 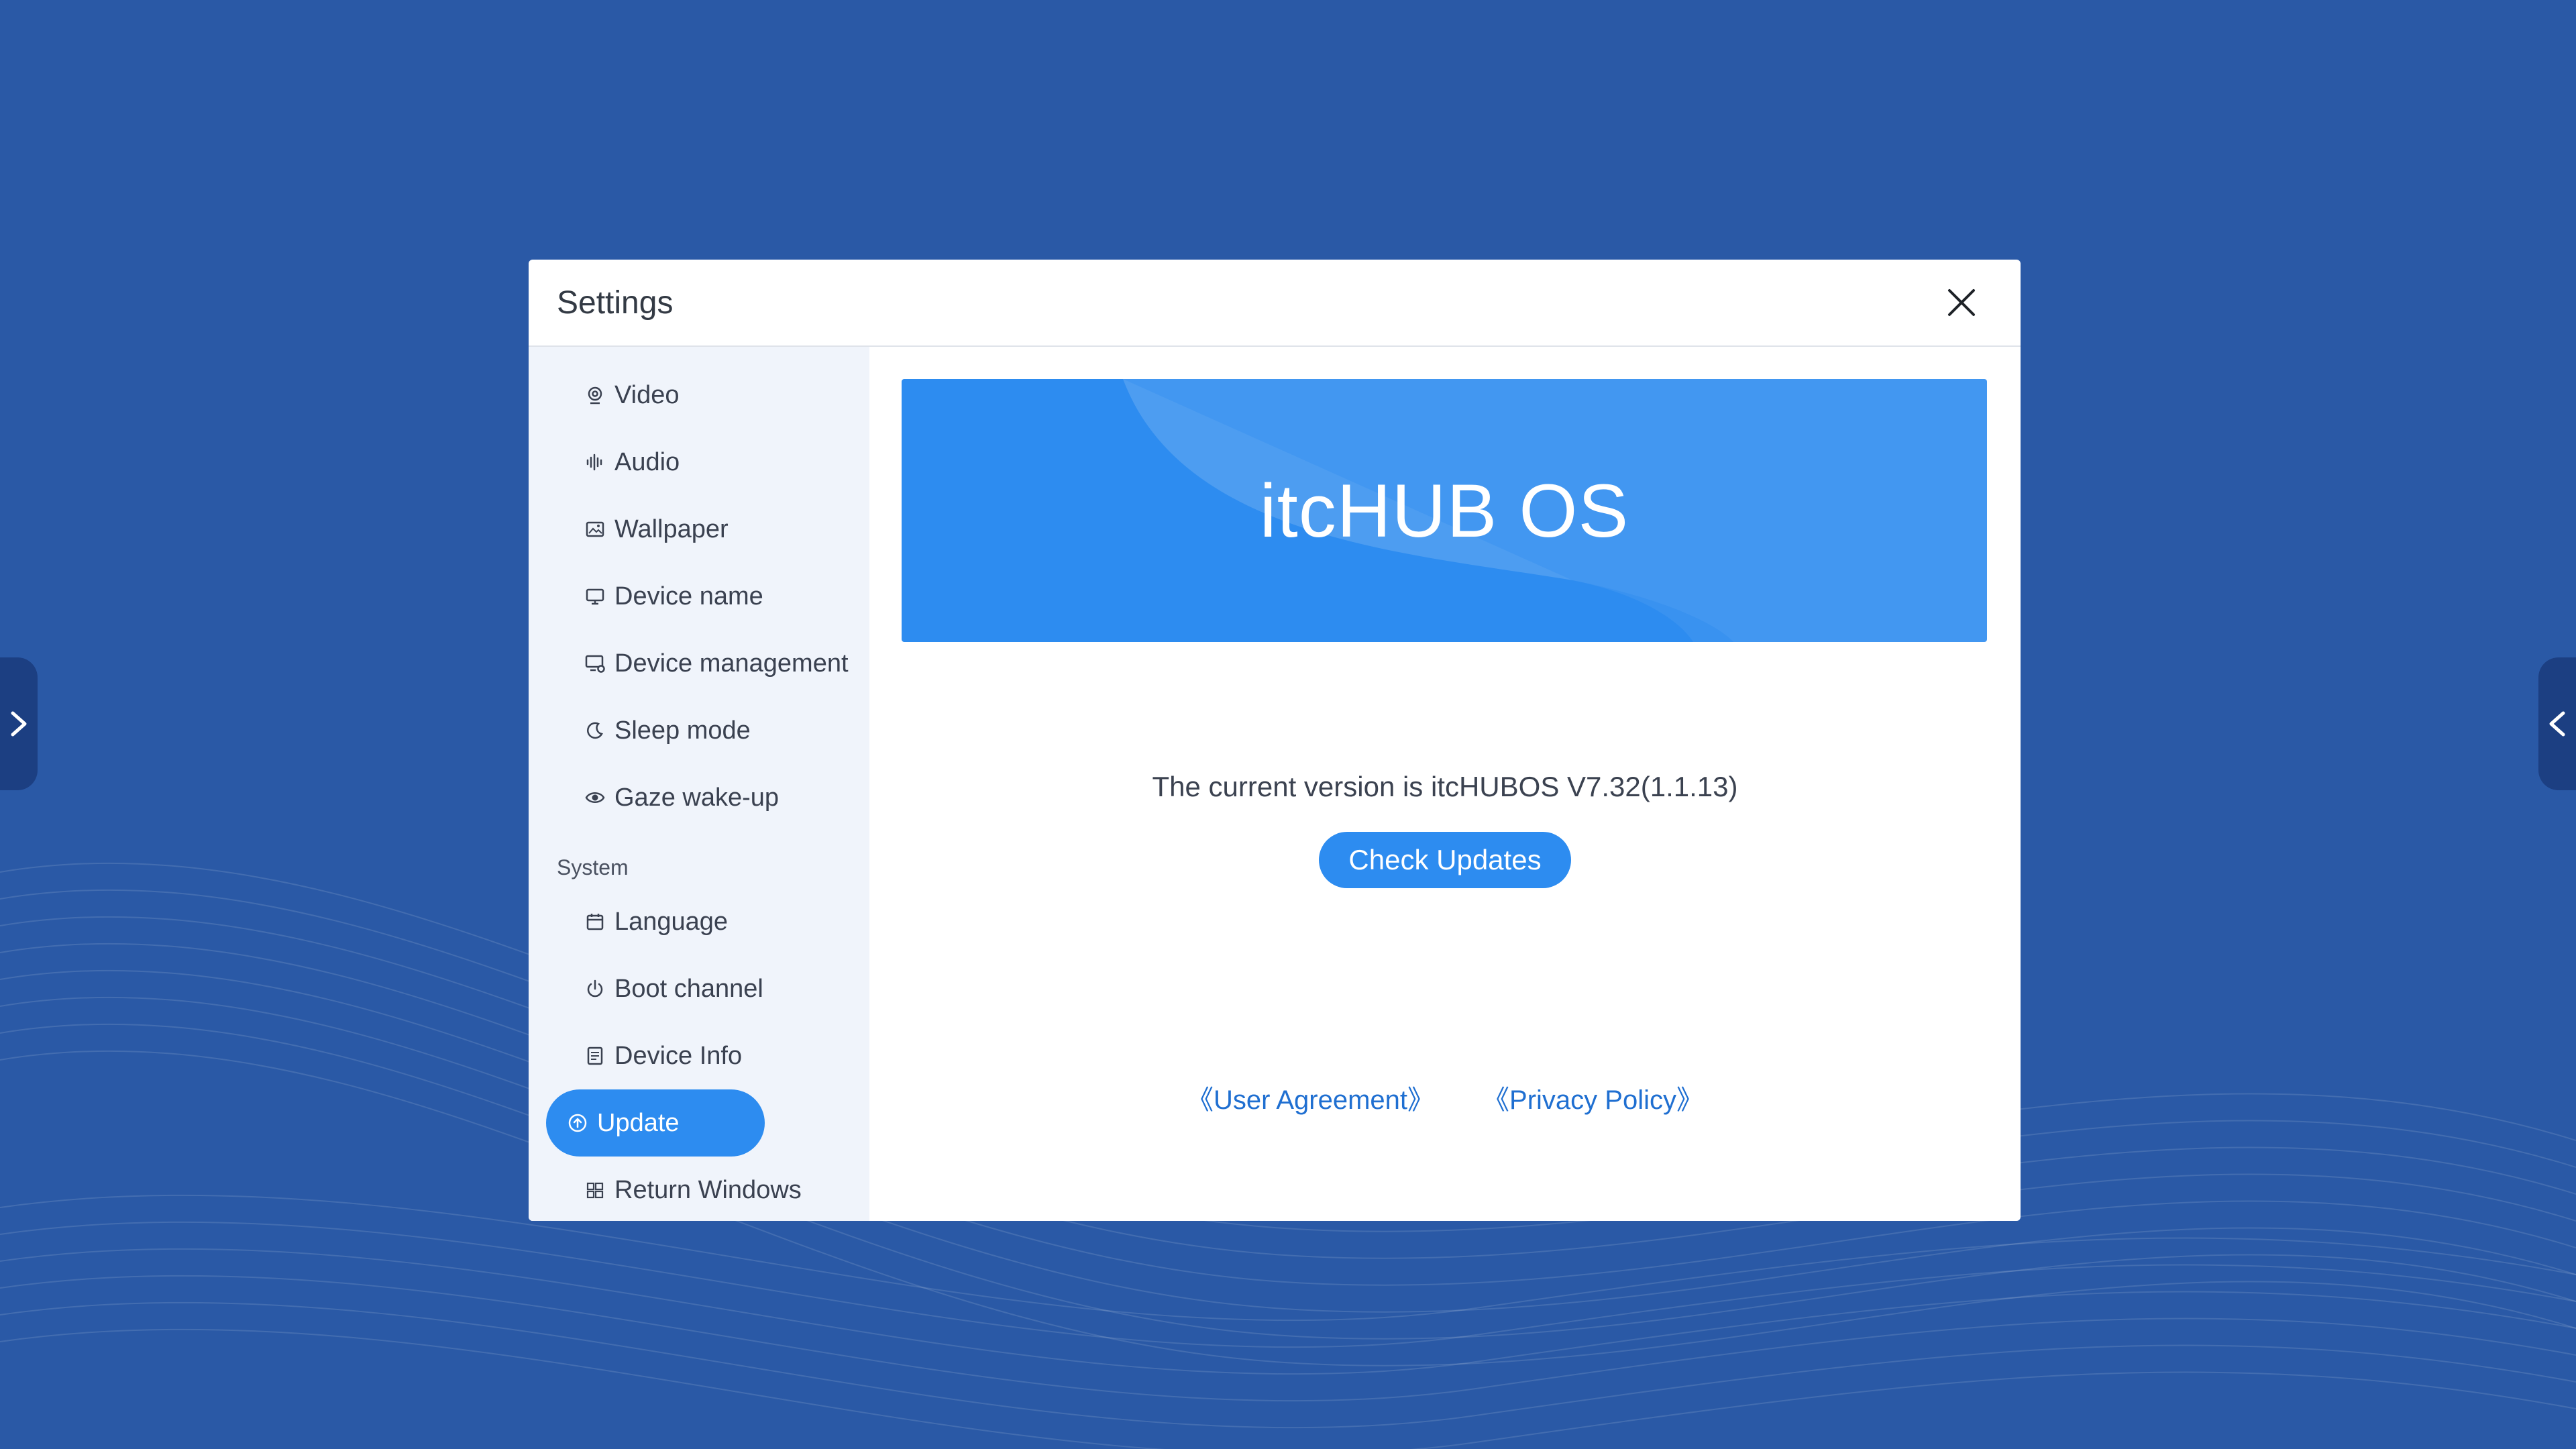 What do you see at coordinates (615, 302) in the screenshot?
I see `dialog-title: Settings` at bounding box center [615, 302].